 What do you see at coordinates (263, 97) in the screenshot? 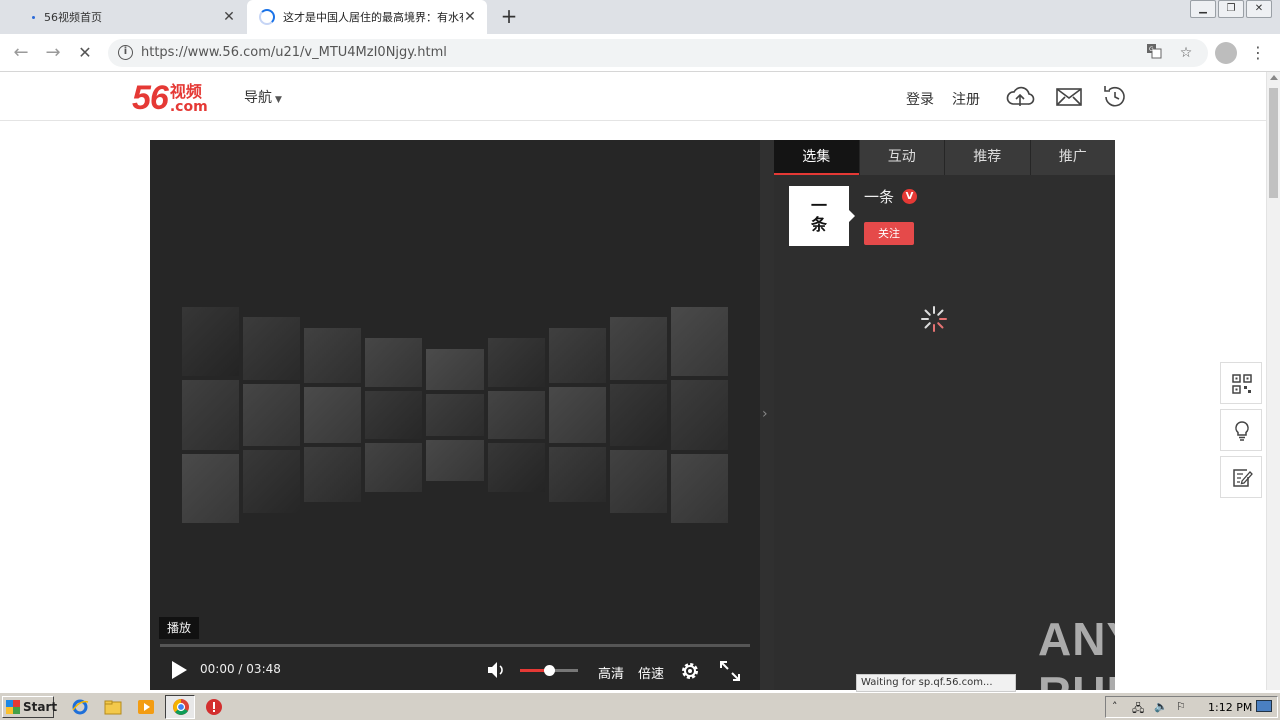
I see `nav-dropdown: 导航 ▼` at bounding box center [263, 97].